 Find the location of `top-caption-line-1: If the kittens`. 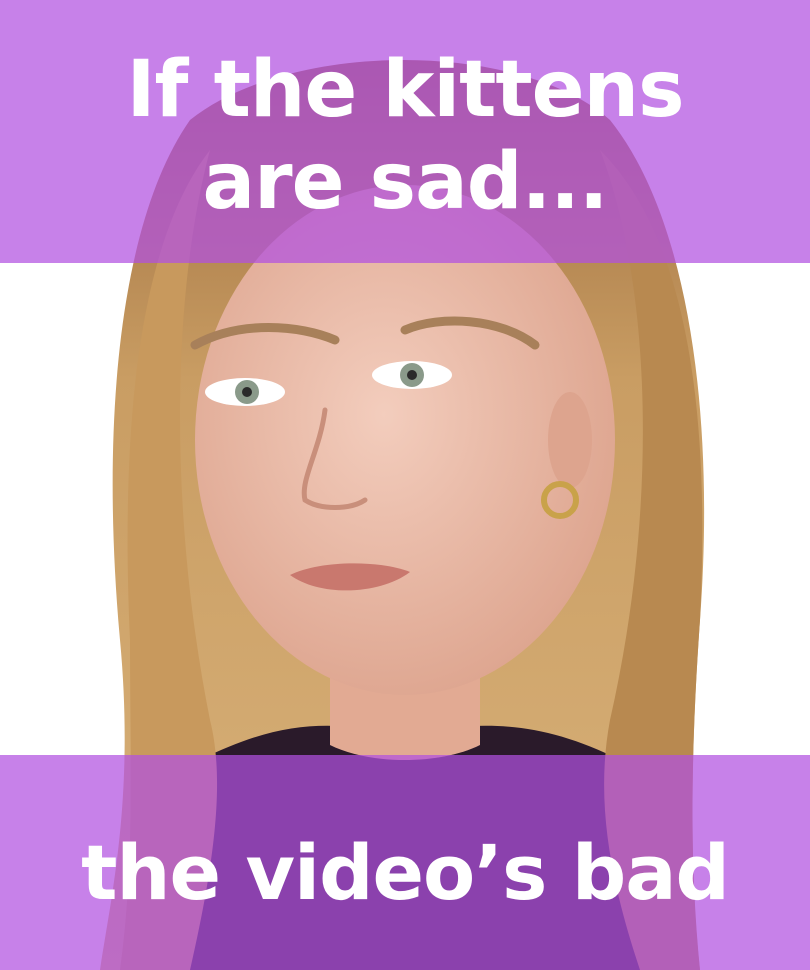

top-caption-line-1: If the kittens is located at coordinates (405, 89).